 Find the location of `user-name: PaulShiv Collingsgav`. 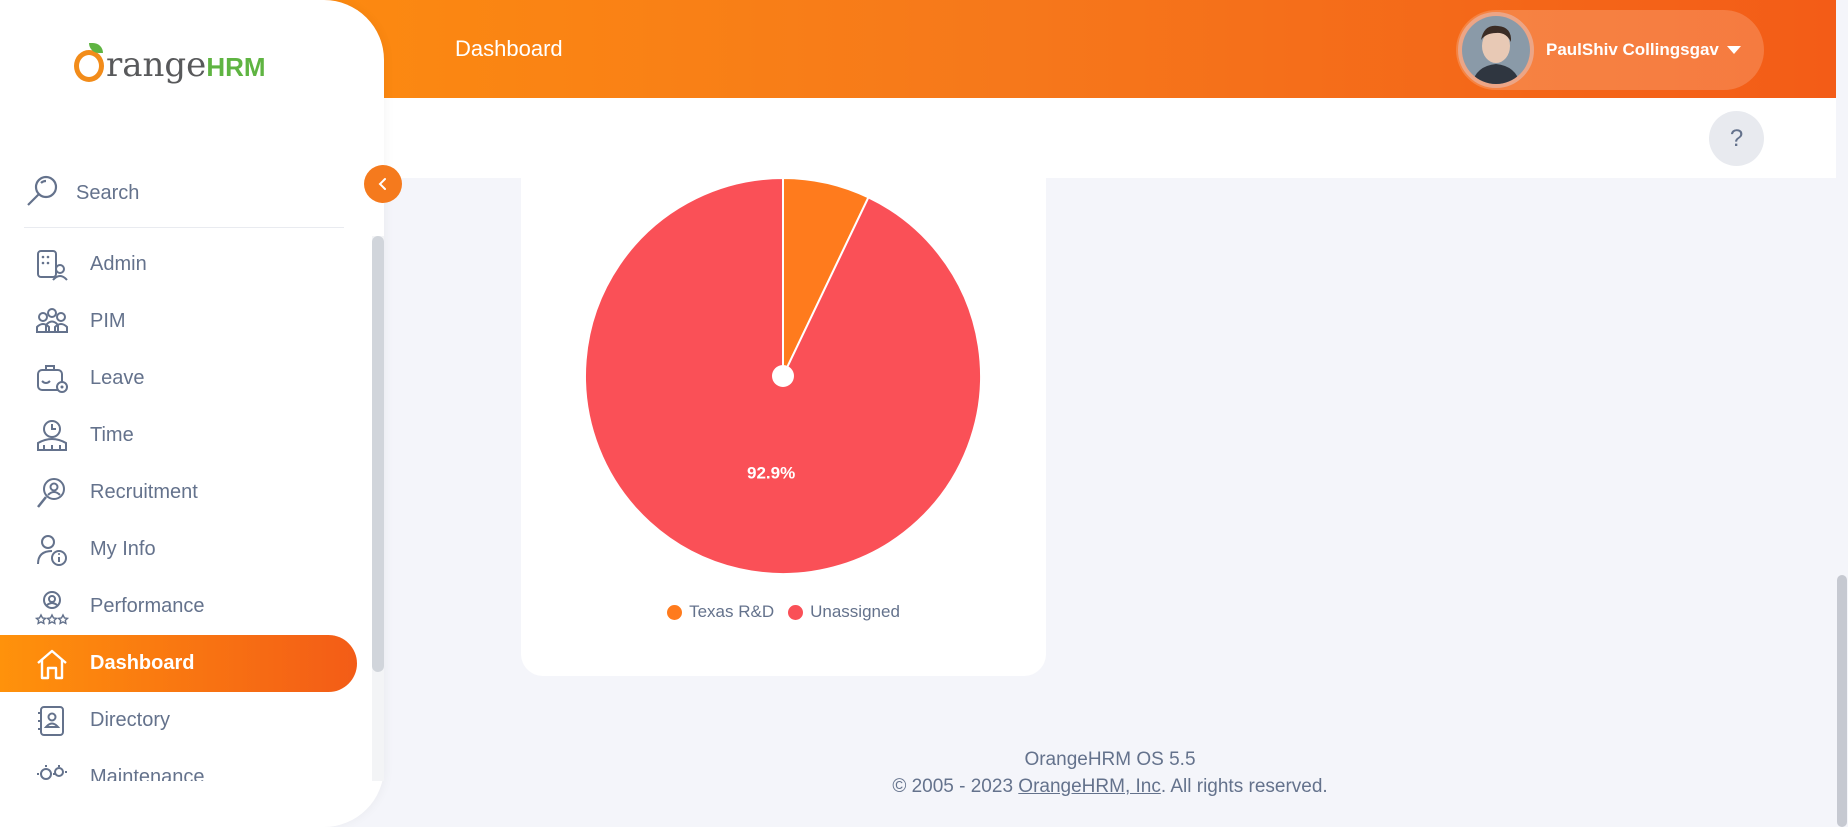

user-name: PaulShiv Collingsgav is located at coordinates (1632, 49).